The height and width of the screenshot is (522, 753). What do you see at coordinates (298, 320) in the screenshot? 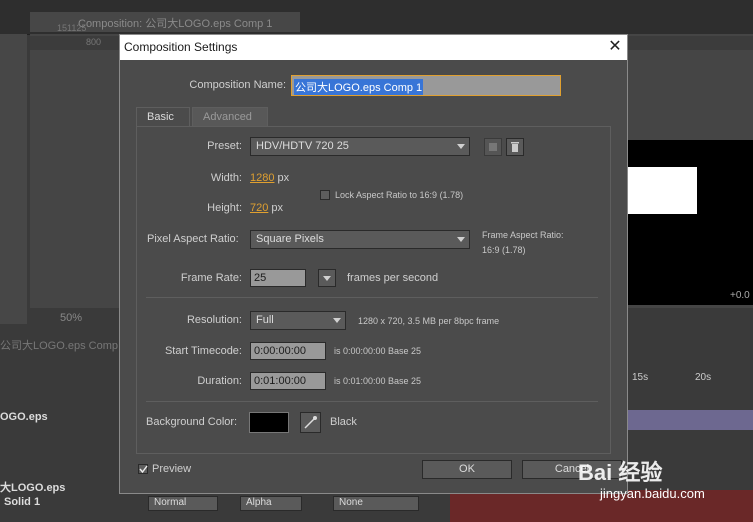
I see `resolution-select: Full` at bounding box center [298, 320].